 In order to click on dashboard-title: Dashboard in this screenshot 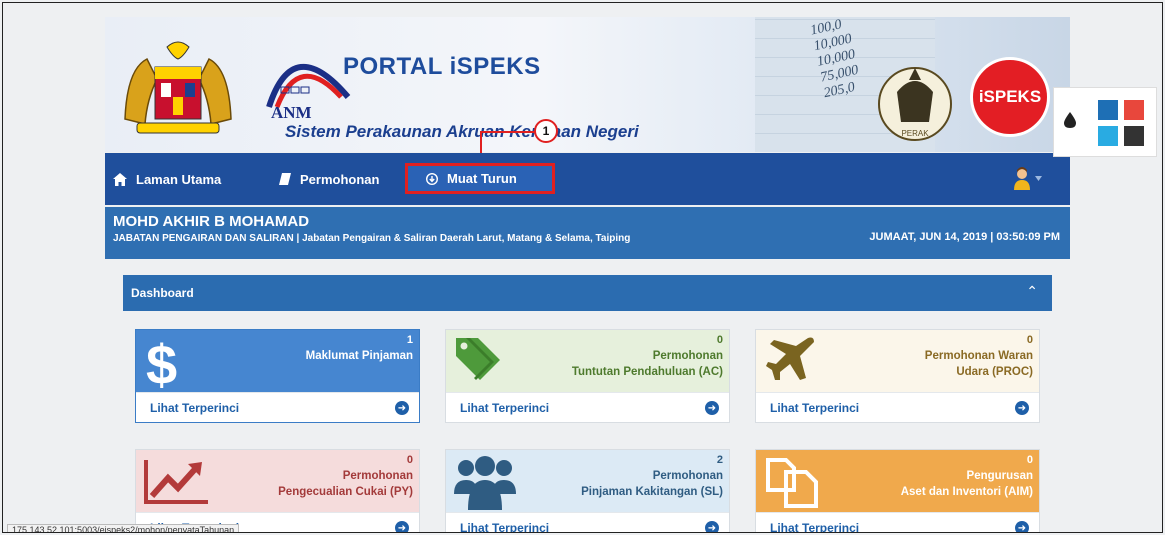, I will do `click(162, 293)`.